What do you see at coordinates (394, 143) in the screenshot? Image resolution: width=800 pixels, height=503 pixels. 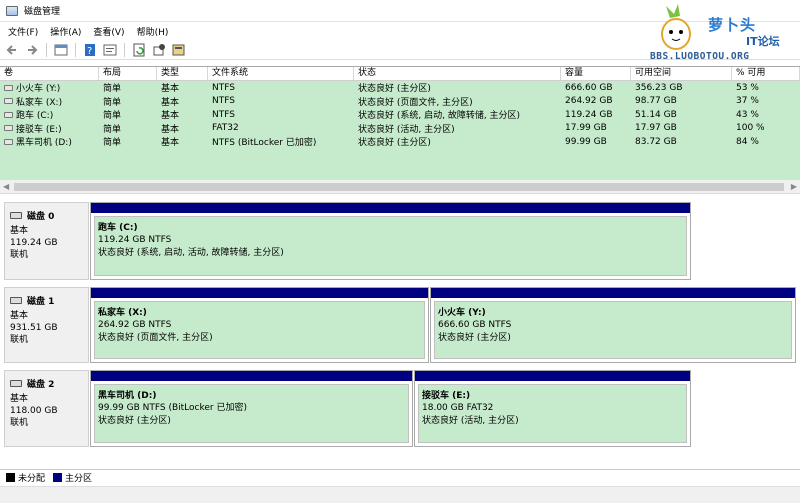 I see `volume-status: 状态良好 (主分区)` at bounding box center [394, 143].